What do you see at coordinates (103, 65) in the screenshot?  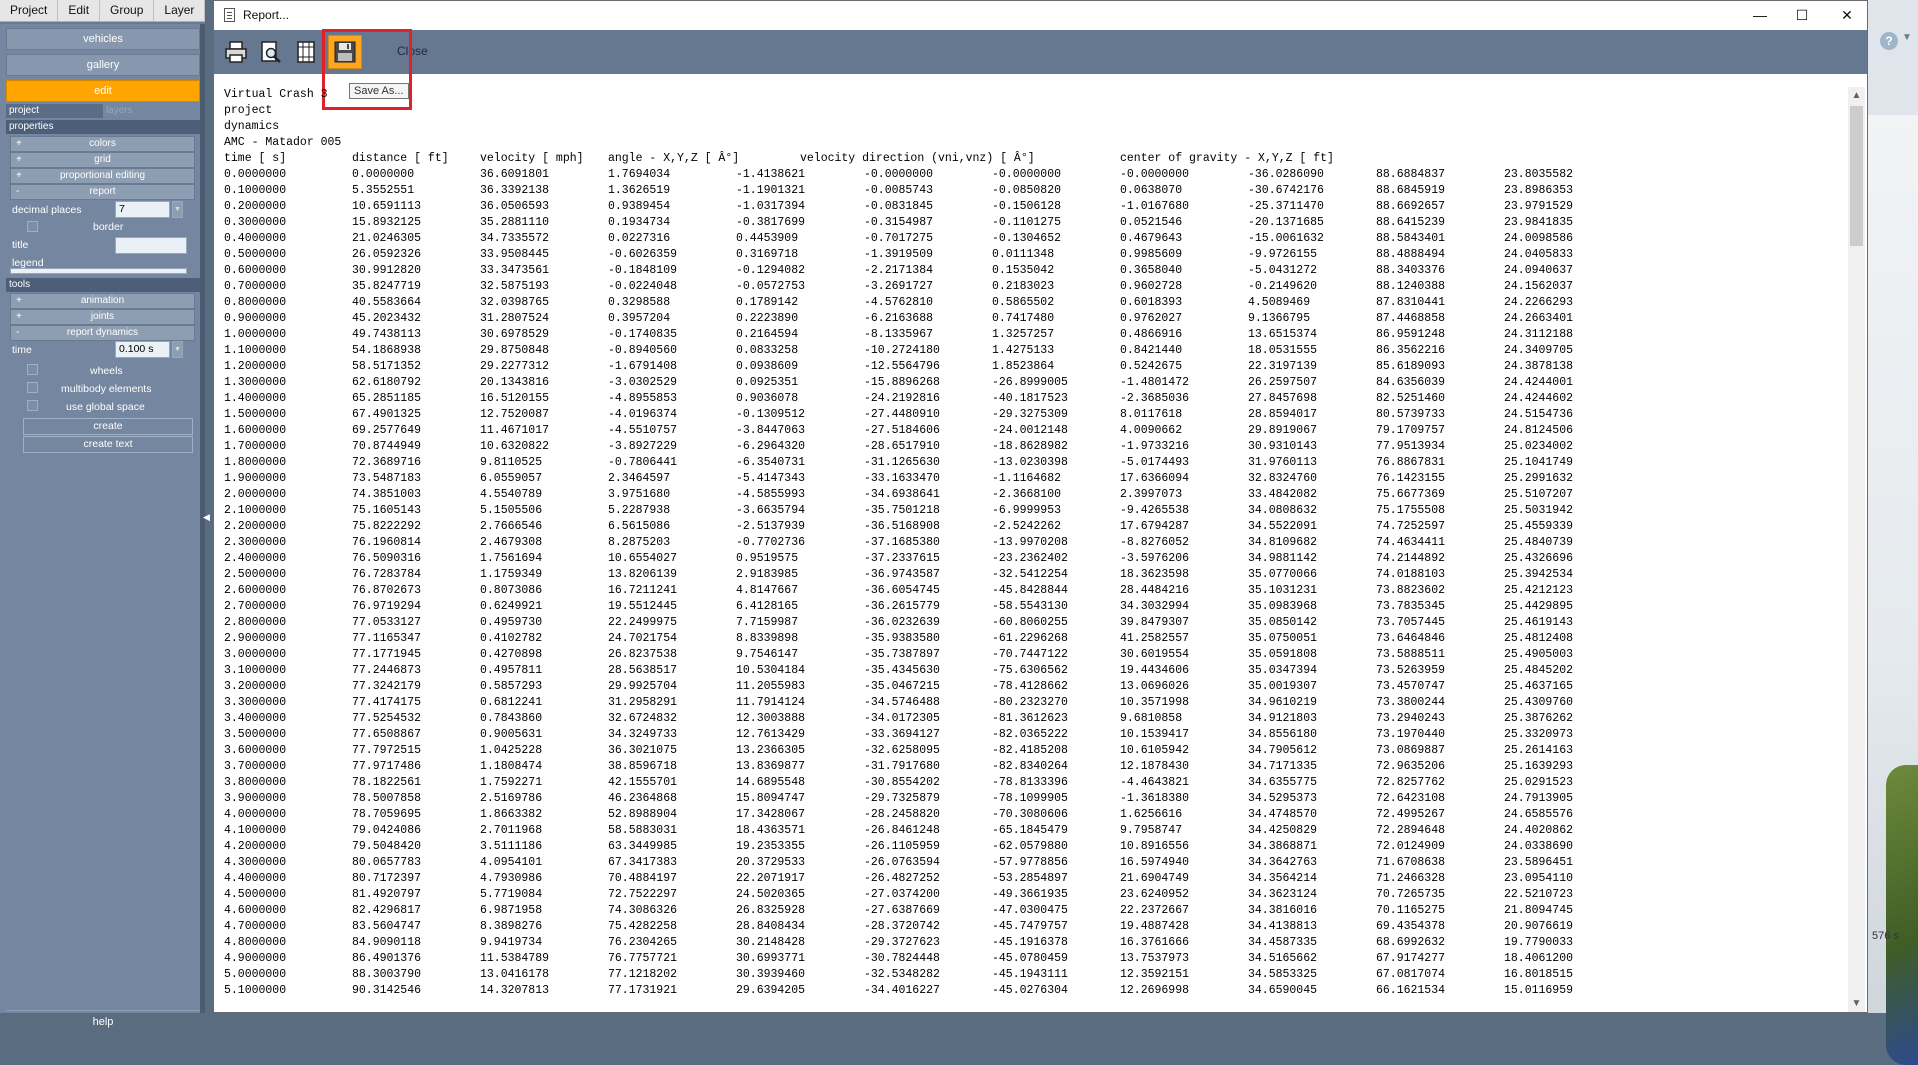 I see `gallery-button: gallery` at bounding box center [103, 65].